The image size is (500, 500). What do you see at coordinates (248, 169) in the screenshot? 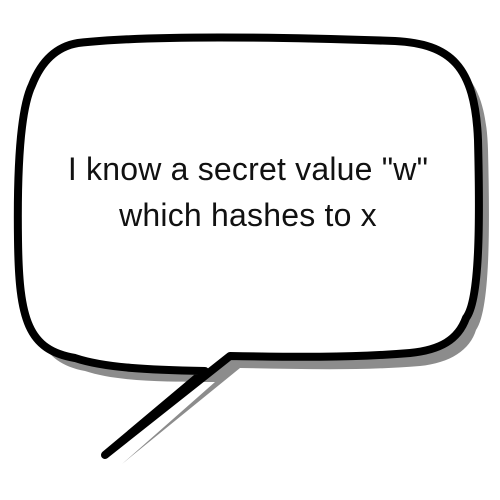
I see `speech-line-1: I know a secret value "w"` at bounding box center [248, 169].